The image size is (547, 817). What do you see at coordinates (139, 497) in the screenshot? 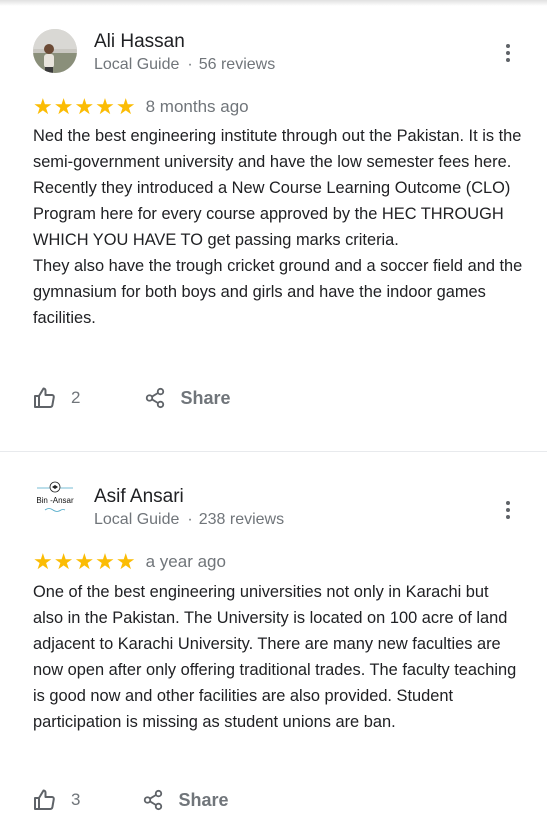
I see `reviewer-name: Asif Ansari` at bounding box center [139, 497].